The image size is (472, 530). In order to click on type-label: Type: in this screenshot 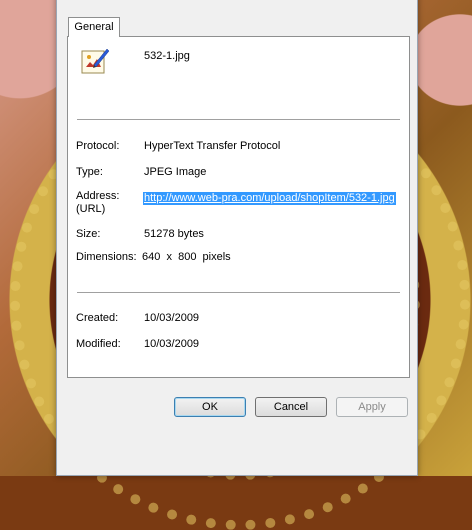, I will do `click(89, 172)`.